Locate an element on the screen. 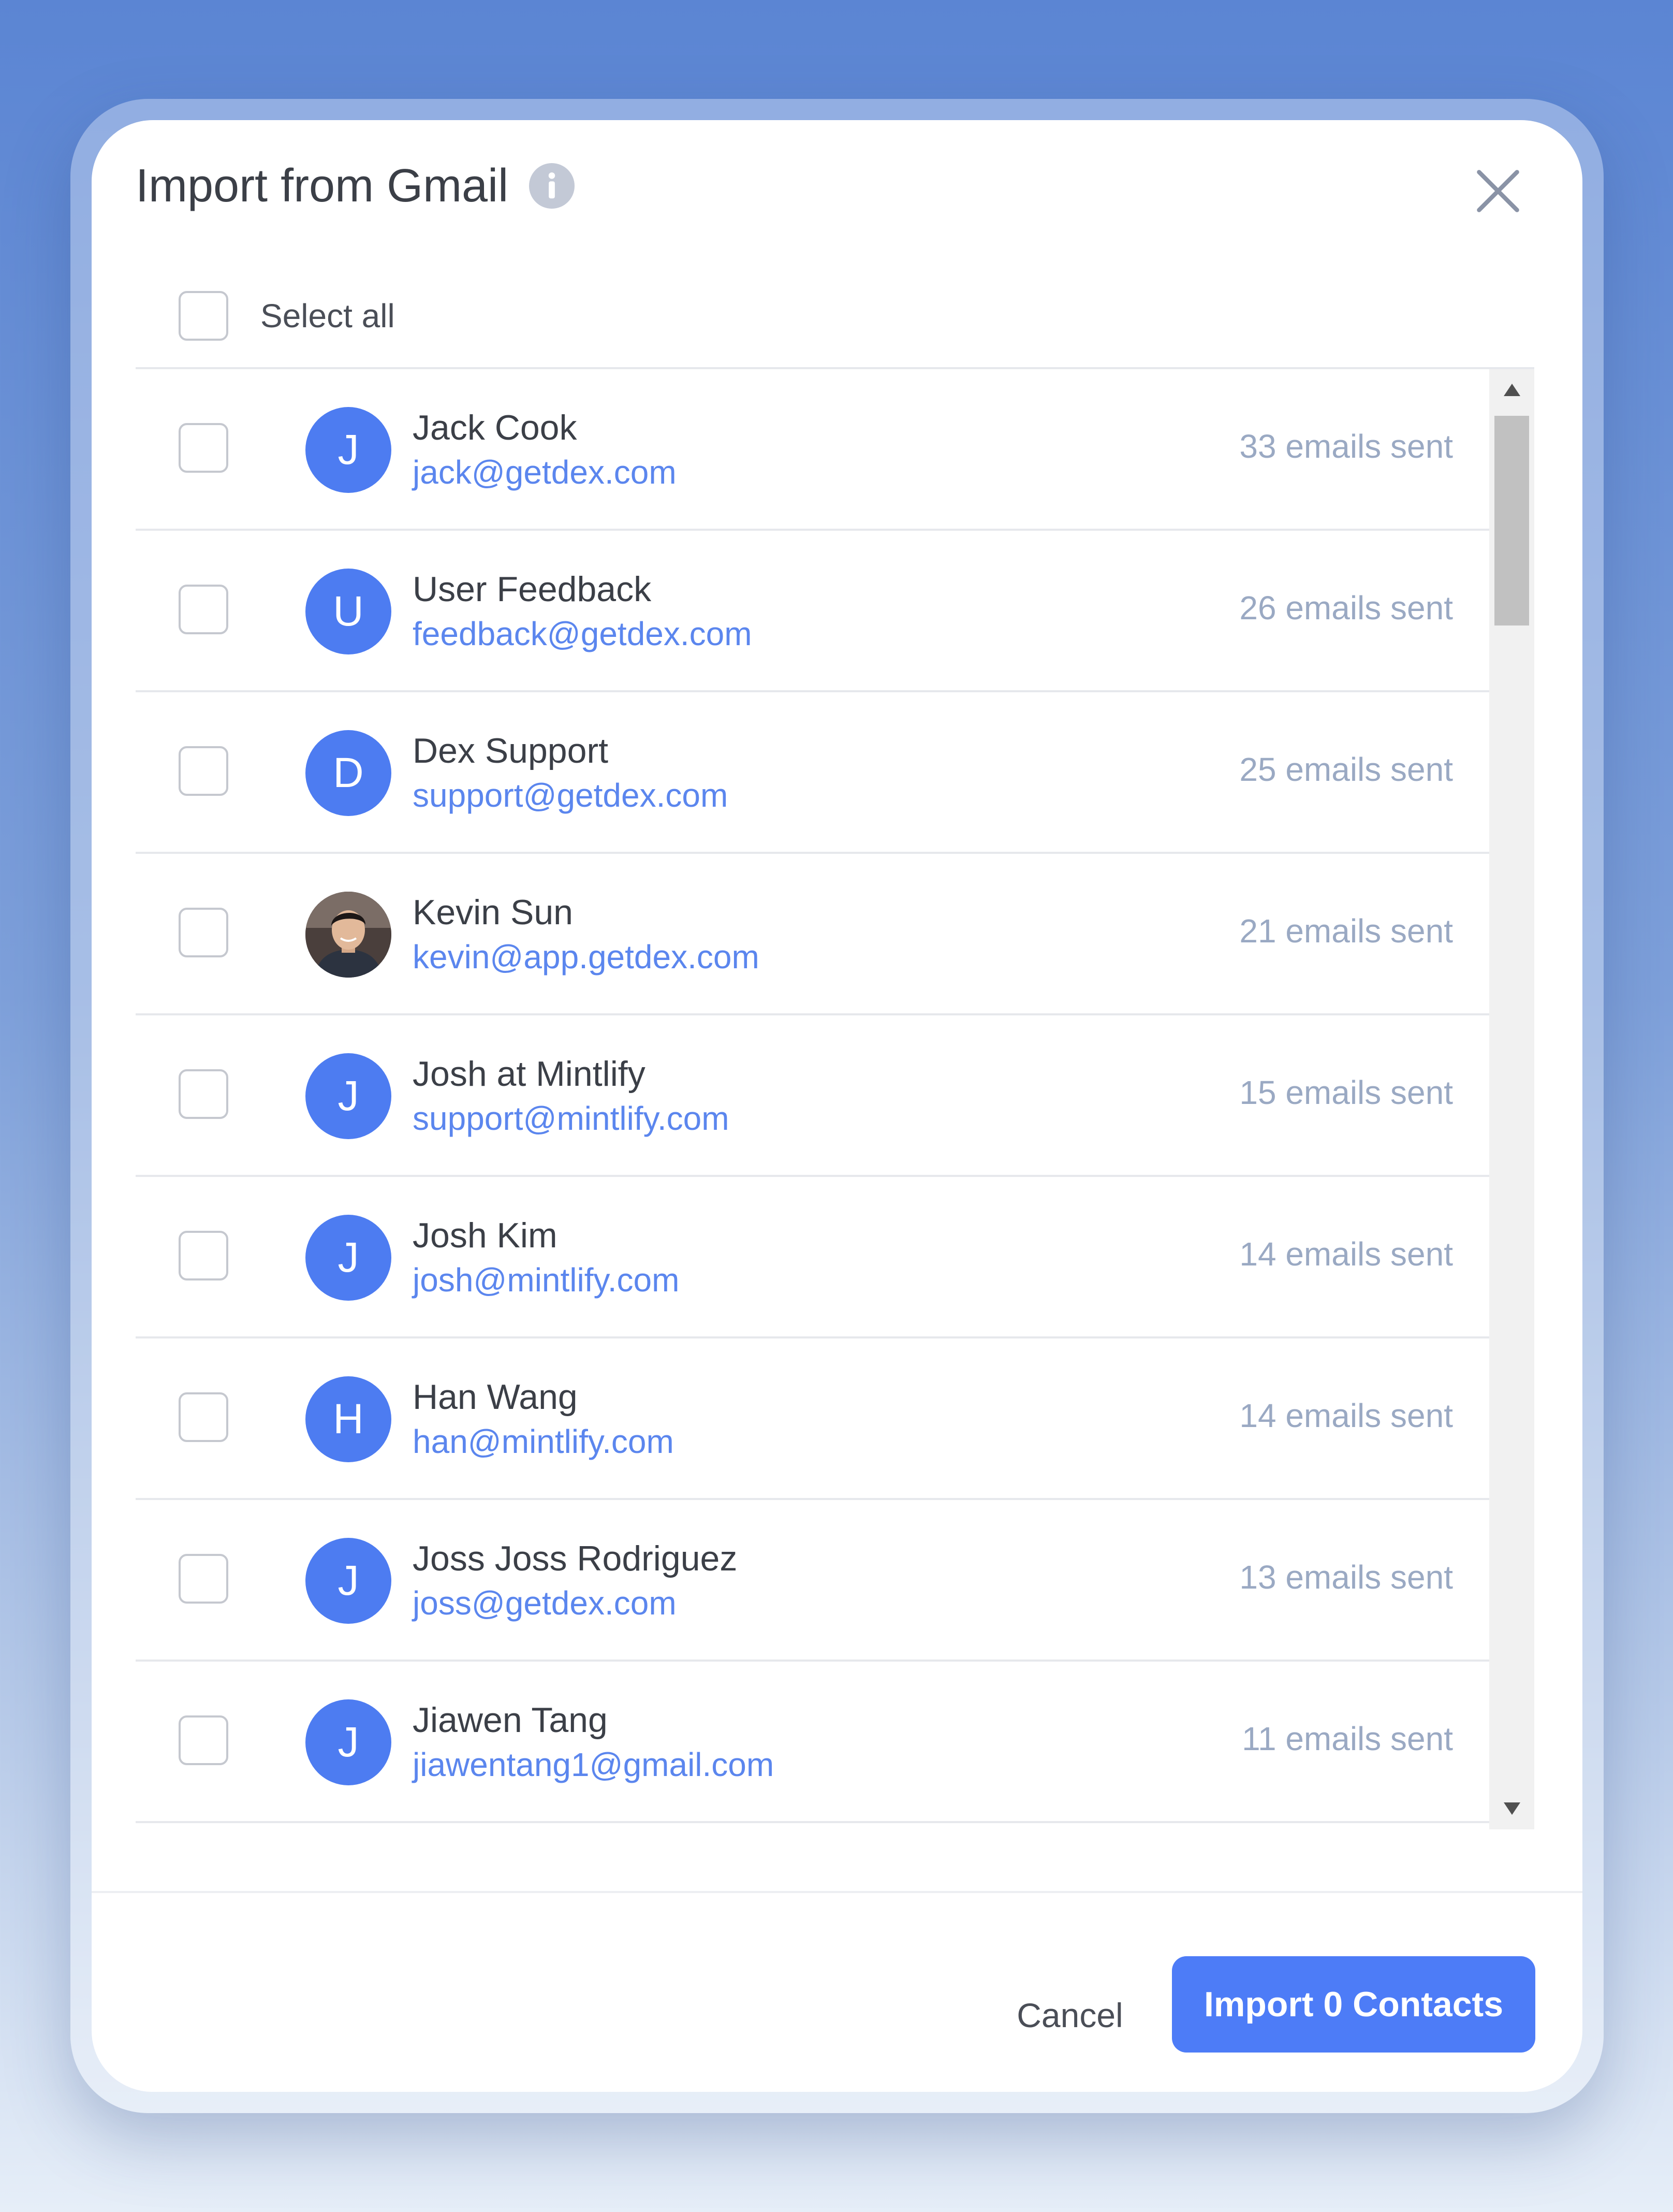 This screenshot has width=1673, height=2212. contact-name: Dex Support is located at coordinates (510, 750).